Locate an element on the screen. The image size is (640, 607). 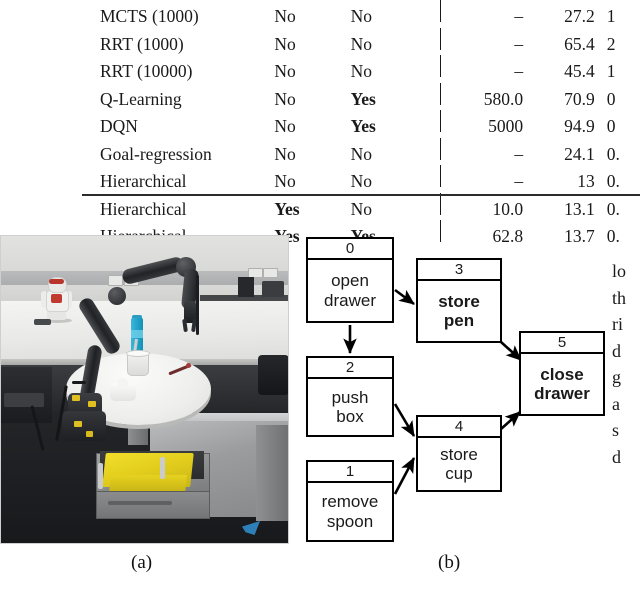
diagram-node-0: 0 open drawer is located at coordinates (350, 280).